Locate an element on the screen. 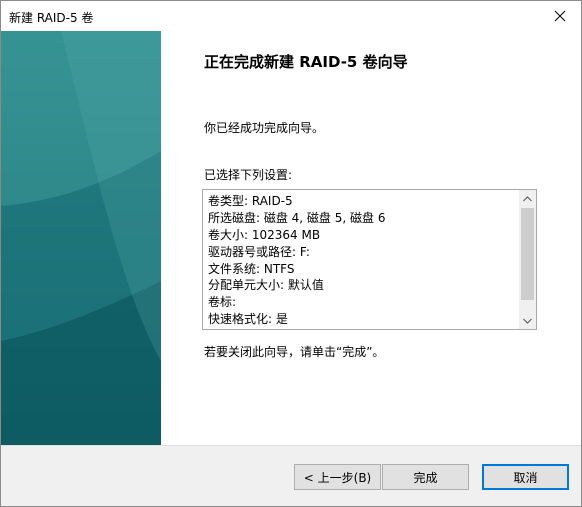 The height and width of the screenshot is (507, 582). vertical-scrollbar is located at coordinates (527, 259).